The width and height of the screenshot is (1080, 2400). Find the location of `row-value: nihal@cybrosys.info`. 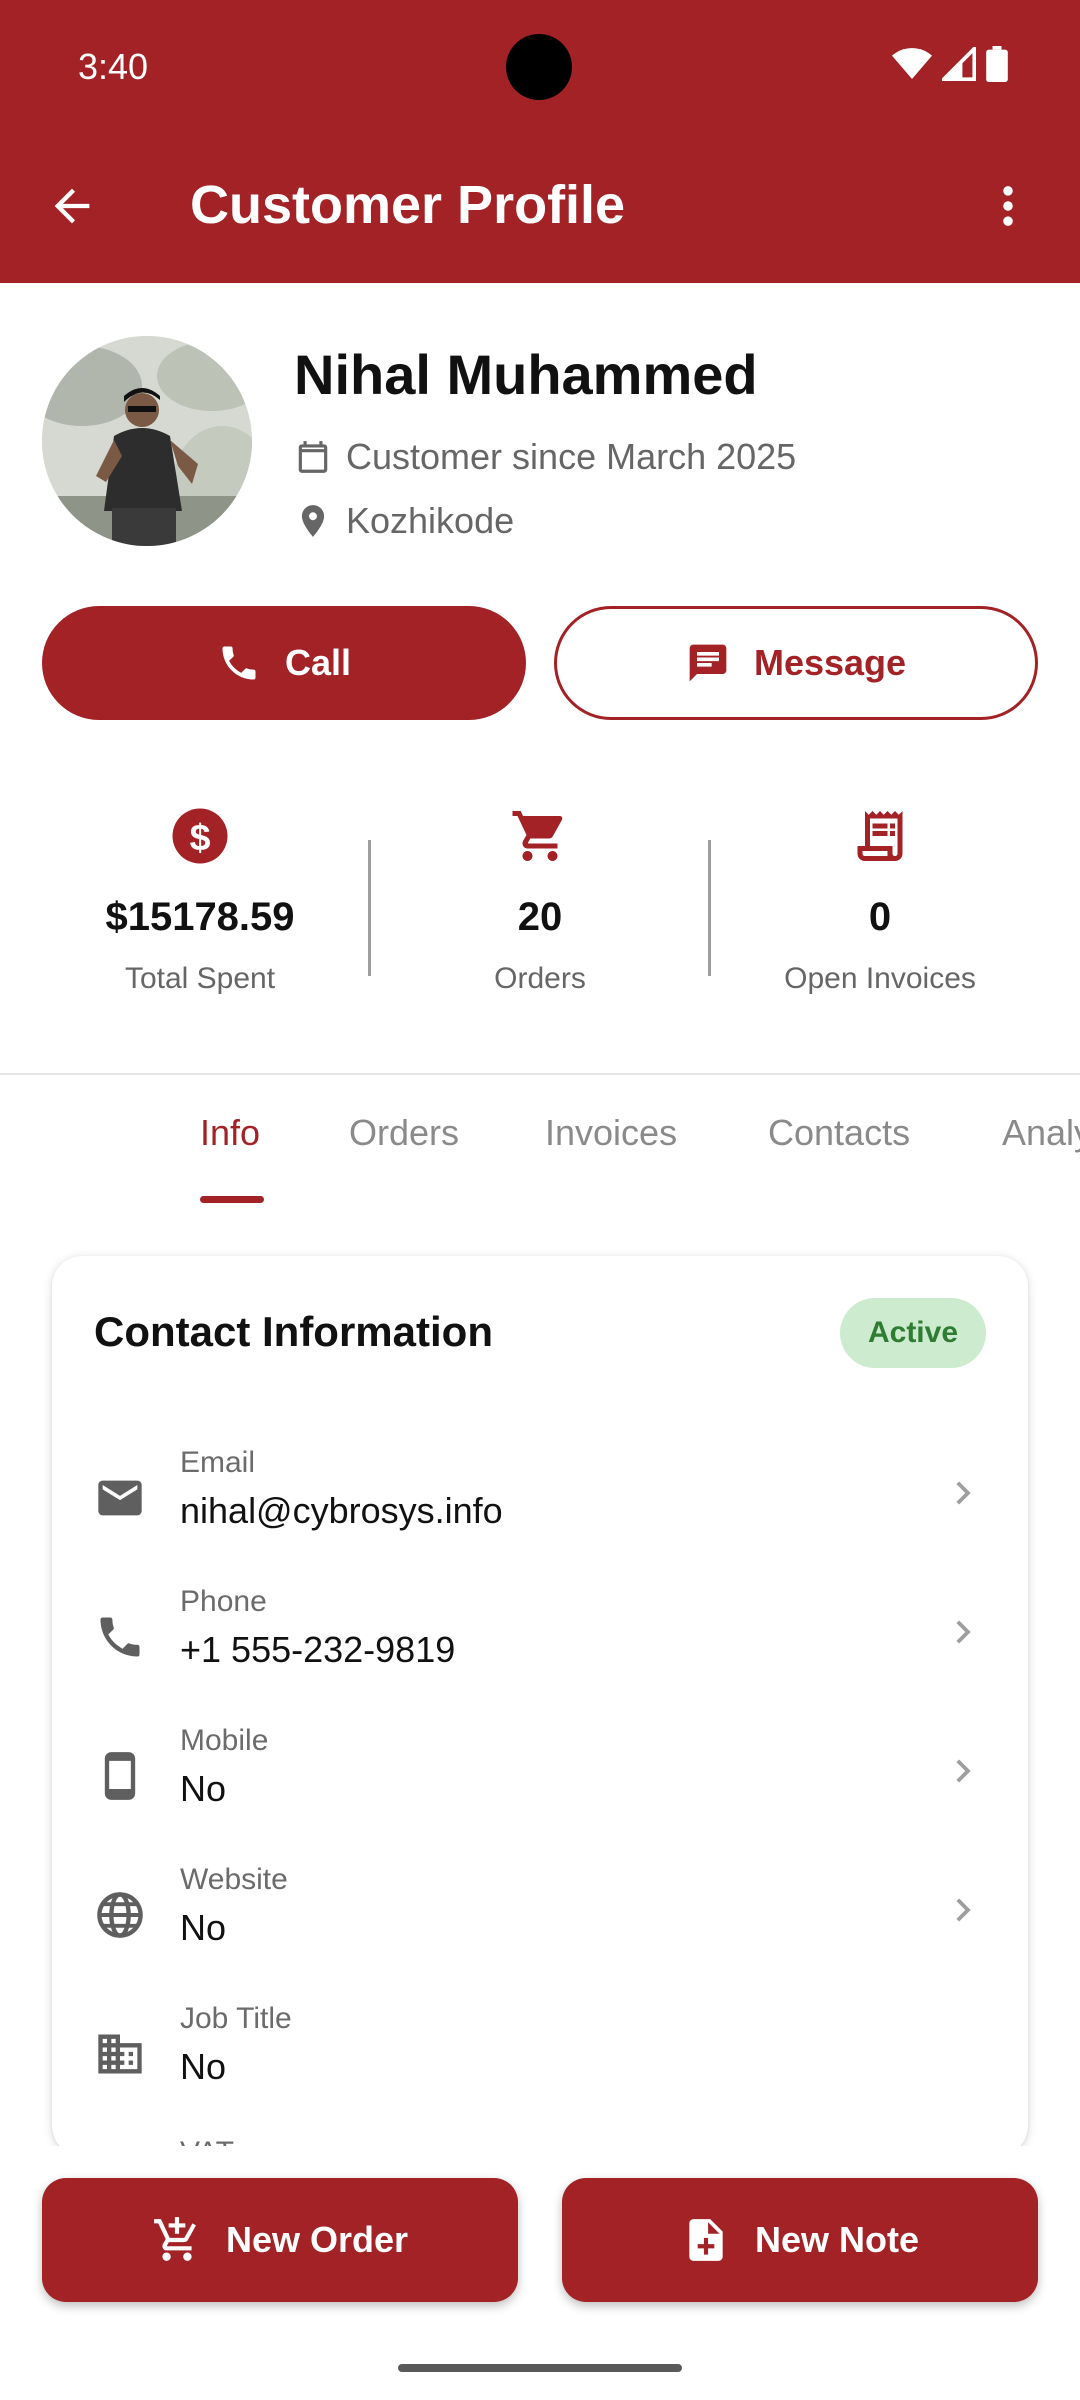

row-value: nihal@cybrosys.info is located at coordinates (341, 1510).